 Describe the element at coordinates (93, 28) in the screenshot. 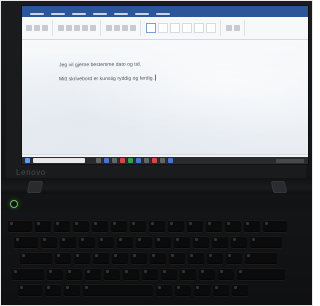

I see `underline-button` at that location.